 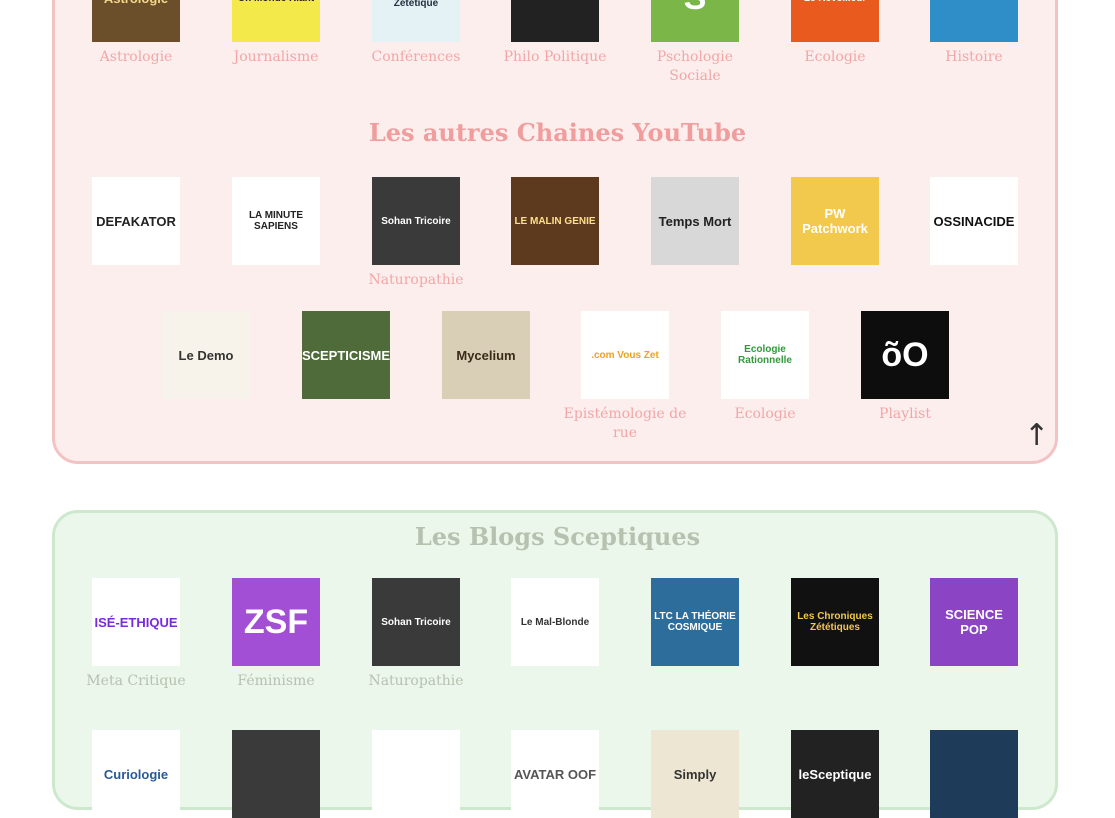 What do you see at coordinates (276, 57) in the screenshot?
I see `tile-caption-link: Journalisme` at bounding box center [276, 57].